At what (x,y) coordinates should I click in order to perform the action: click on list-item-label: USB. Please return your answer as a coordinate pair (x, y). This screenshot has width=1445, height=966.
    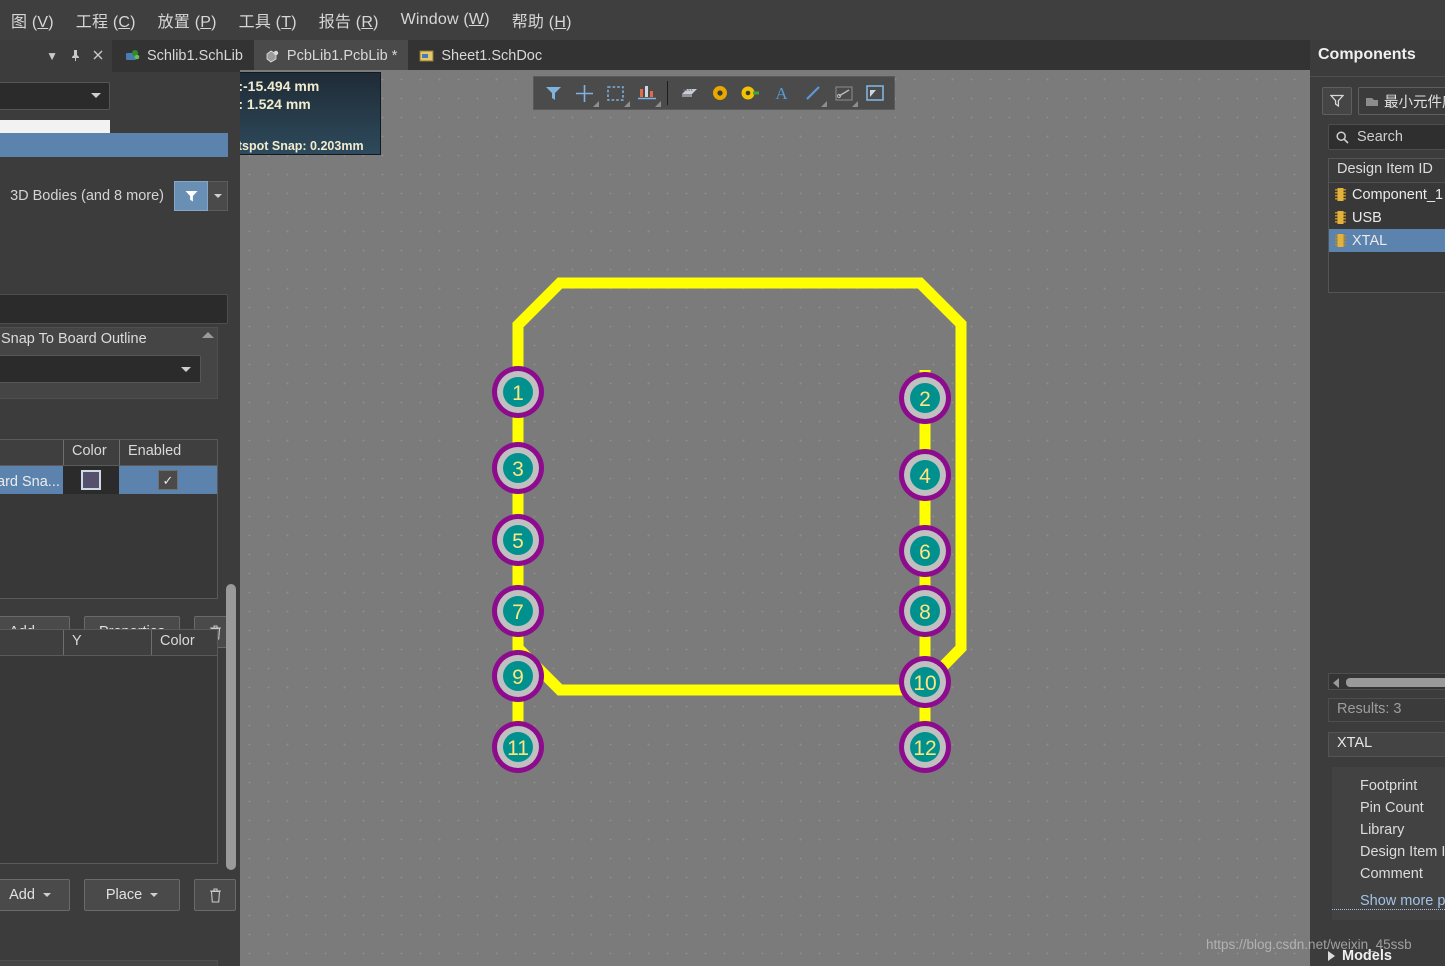
    Looking at the image, I should click on (1367, 217).